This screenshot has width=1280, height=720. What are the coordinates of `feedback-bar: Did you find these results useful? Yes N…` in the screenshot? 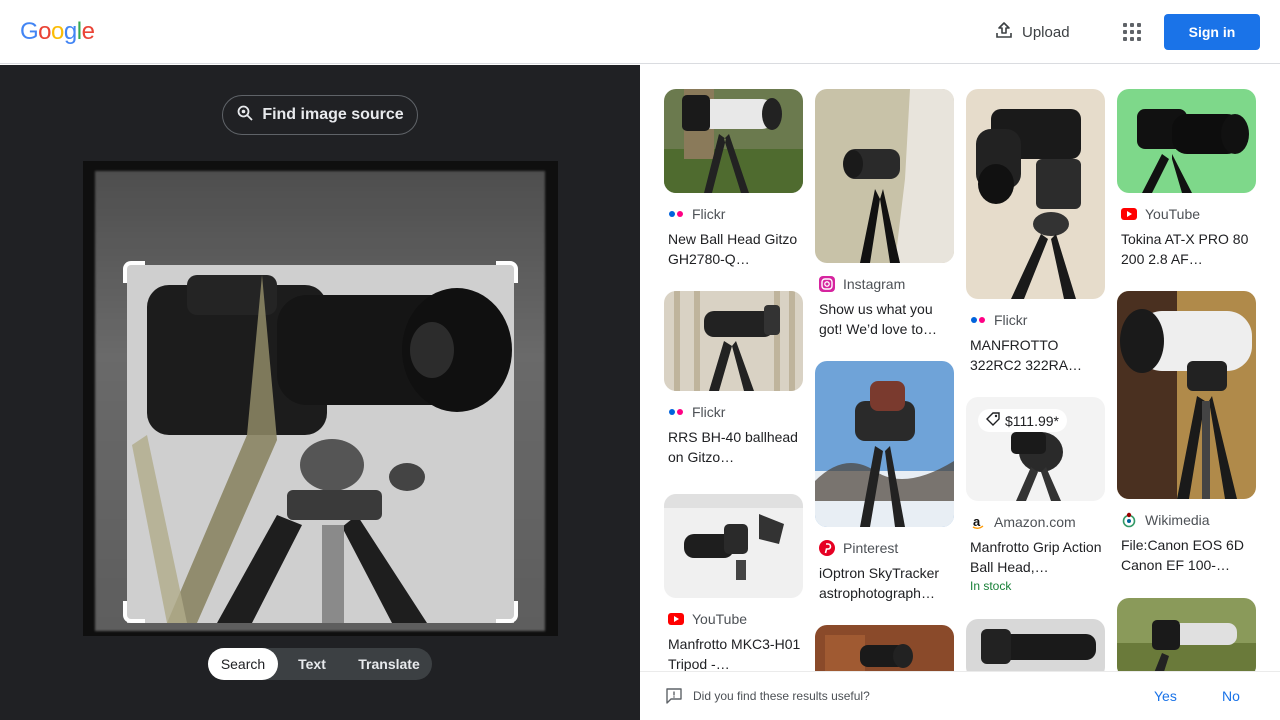 It's located at (960, 695).